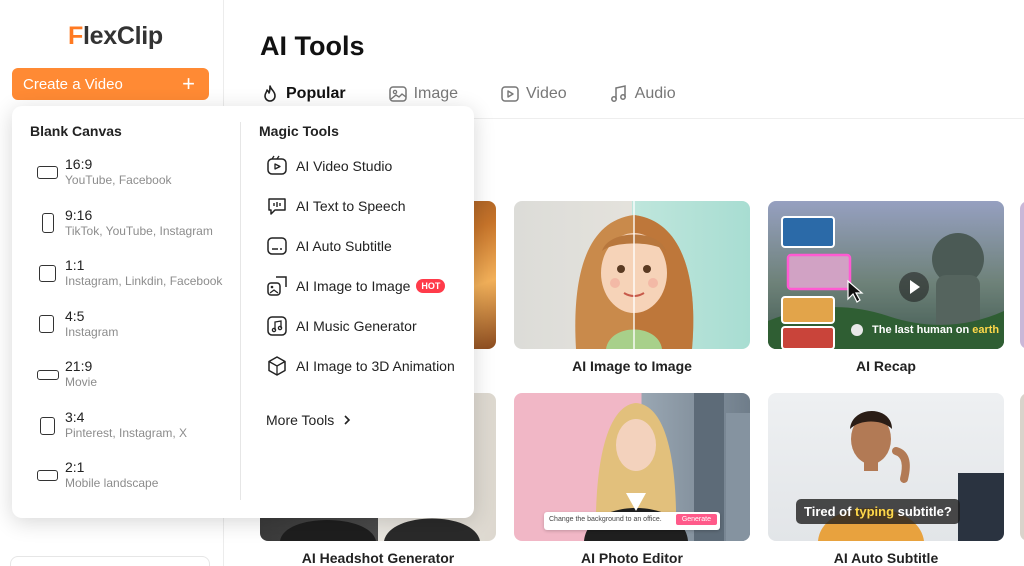  I want to click on ratio-name: 9:16, so click(79, 215).